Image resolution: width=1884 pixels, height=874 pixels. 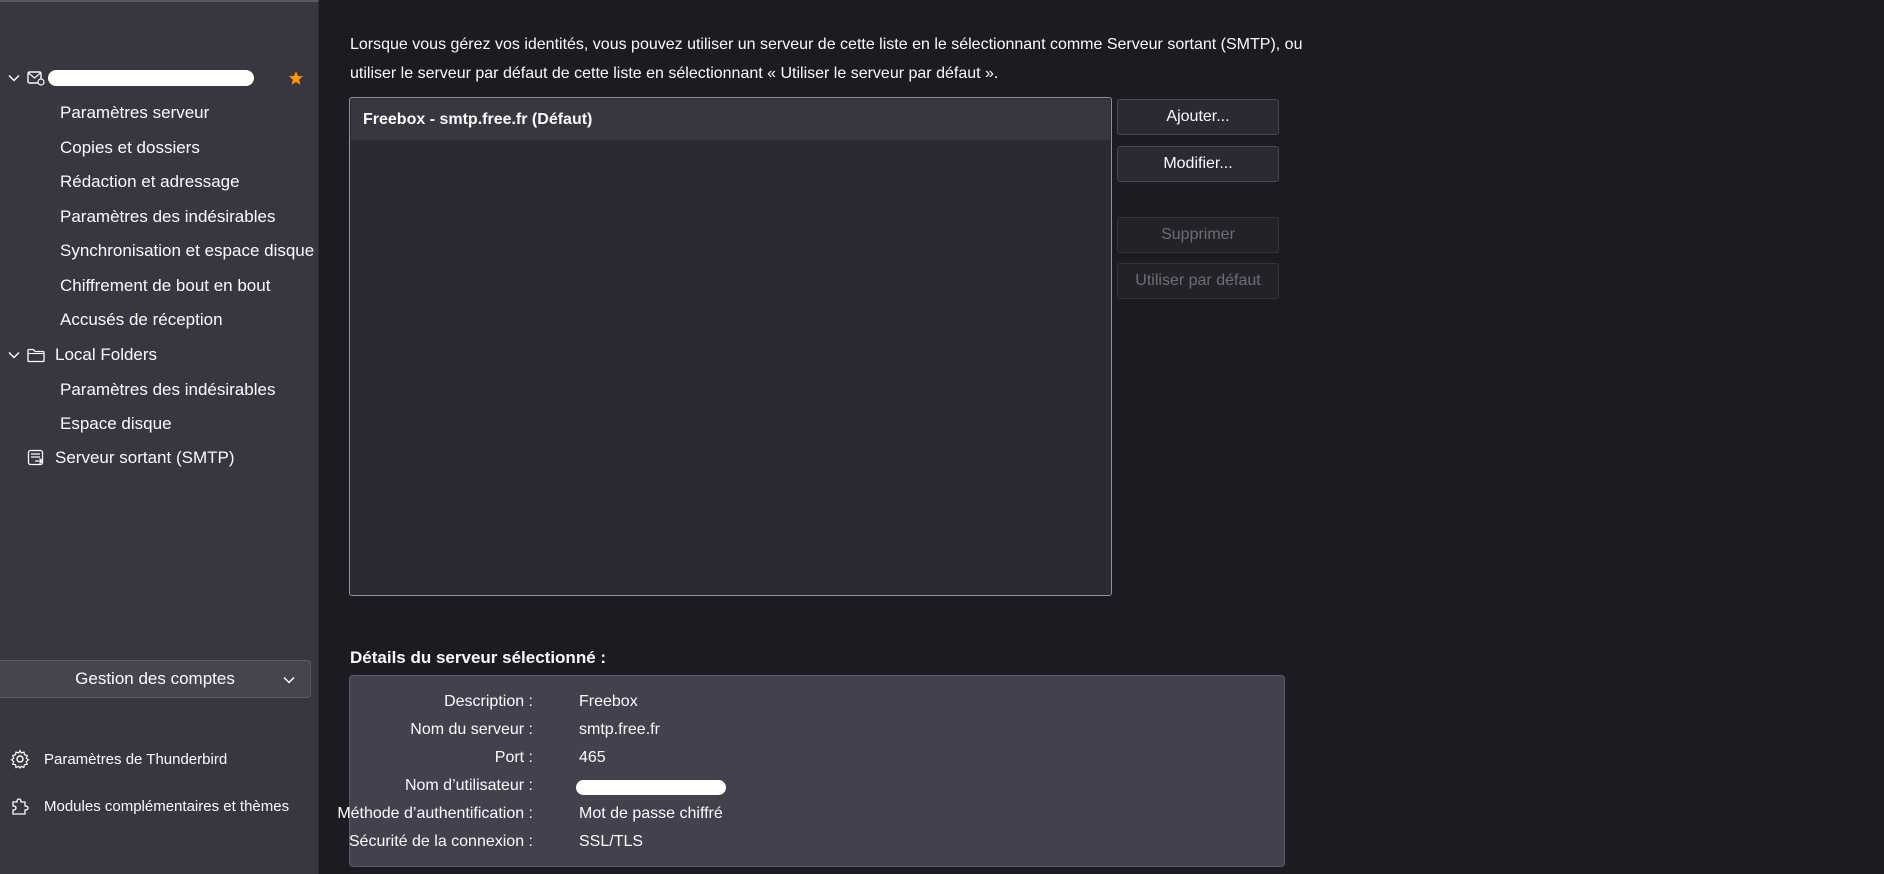 I want to click on tree-item-local-folders: Local Folders, so click(x=159, y=355).